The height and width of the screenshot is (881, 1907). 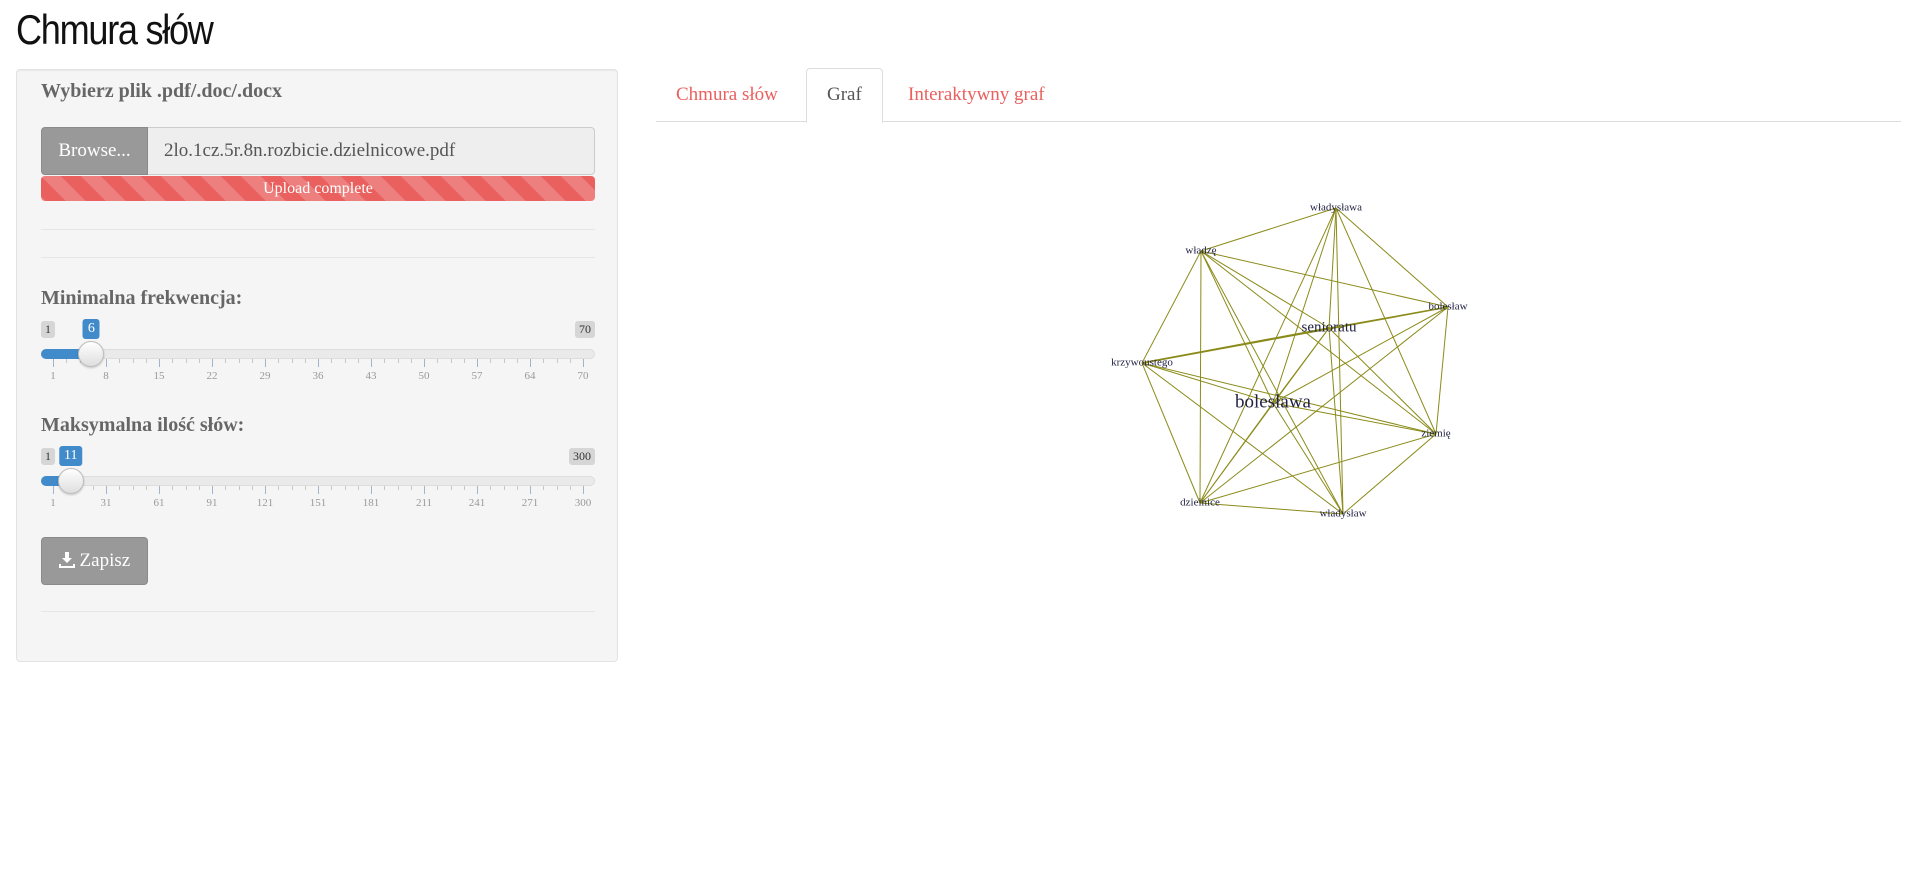 I want to click on tab-bar: Chmura słów Graf Interaktywny graf, so click(x=1278, y=95).